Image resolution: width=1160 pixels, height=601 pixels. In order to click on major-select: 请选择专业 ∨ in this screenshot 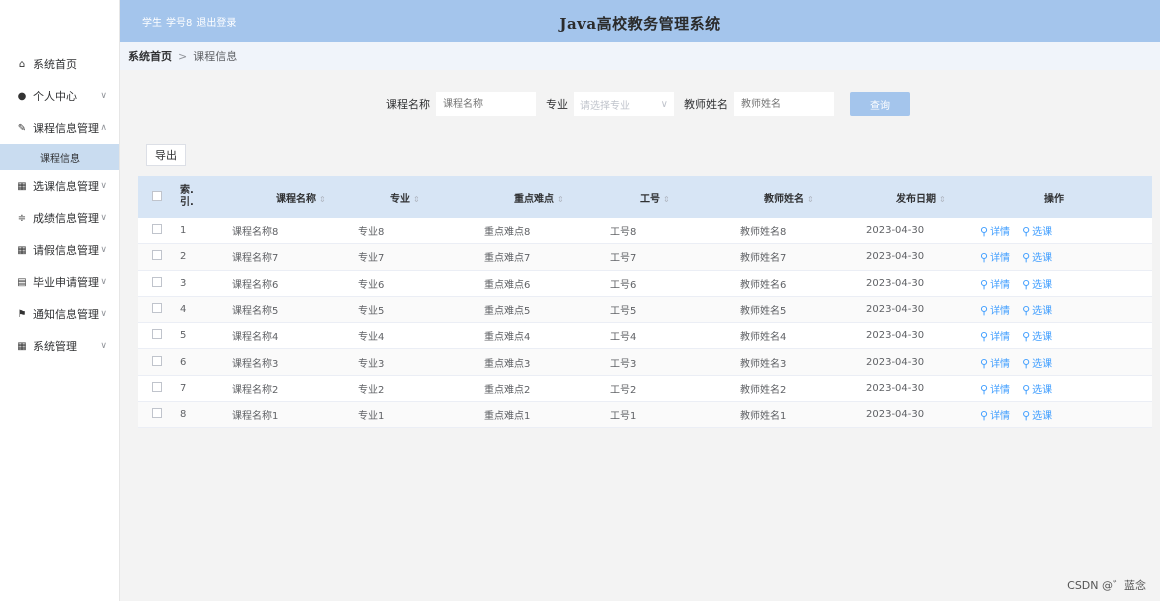, I will do `click(624, 104)`.